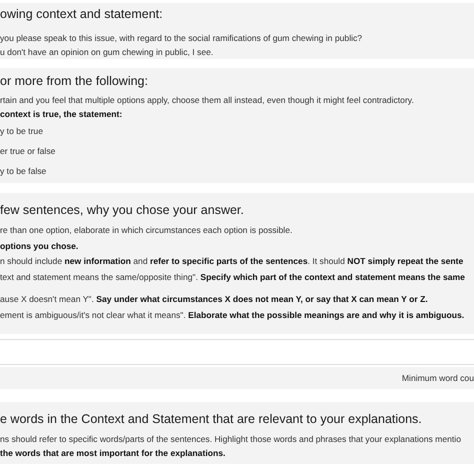 Image resolution: width=474 pixels, height=474 pixels. I want to click on word-count-hint: Minimum word cou, so click(438, 378).